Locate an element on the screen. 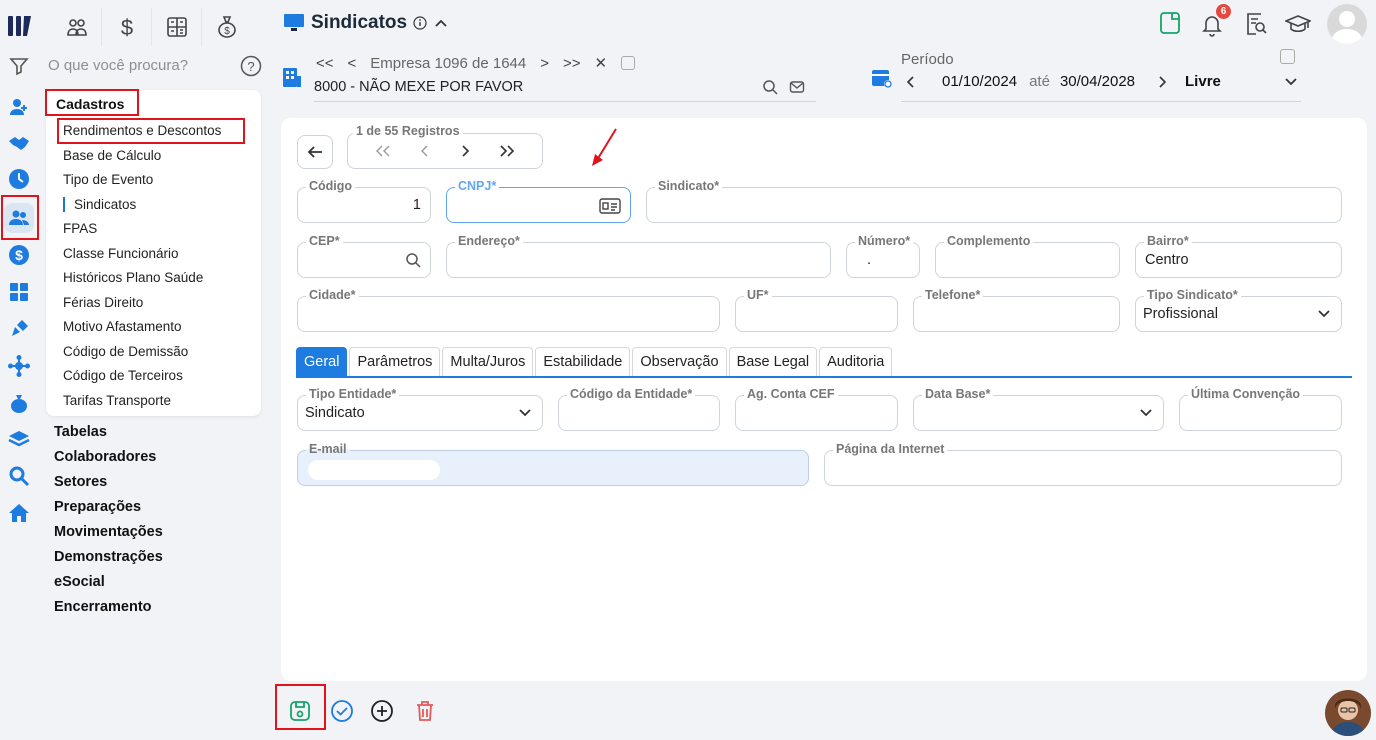 Image resolution: width=1376 pixels, height=740 pixels. tab-multa-juros: Multa/Juros is located at coordinates (488, 361).